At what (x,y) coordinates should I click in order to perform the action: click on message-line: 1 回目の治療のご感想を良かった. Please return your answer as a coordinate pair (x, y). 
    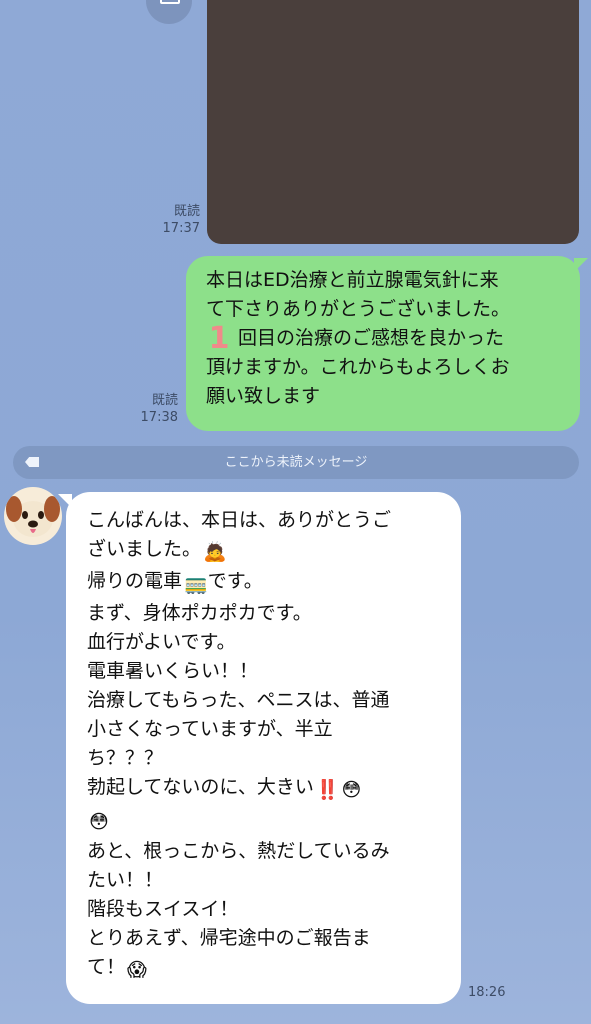
    Looking at the image, I should click on (386, 338).